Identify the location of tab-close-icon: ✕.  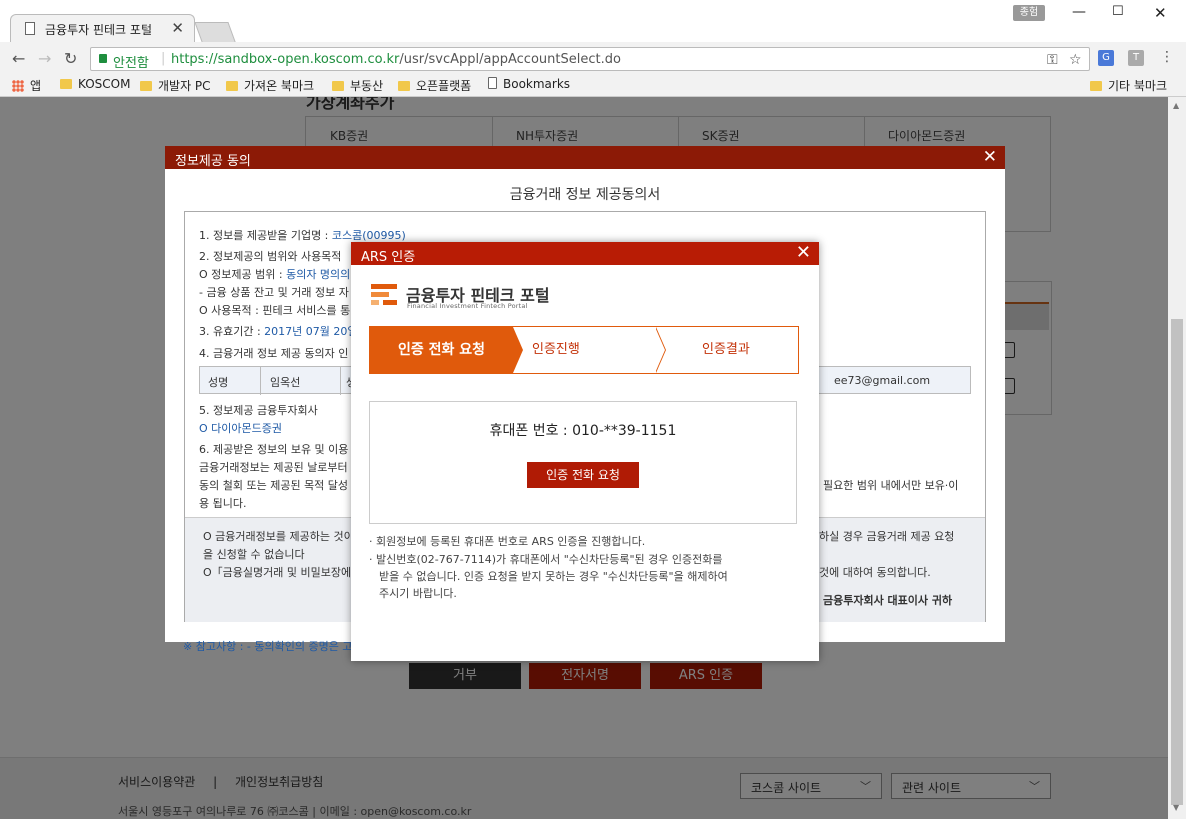
(177, 28).